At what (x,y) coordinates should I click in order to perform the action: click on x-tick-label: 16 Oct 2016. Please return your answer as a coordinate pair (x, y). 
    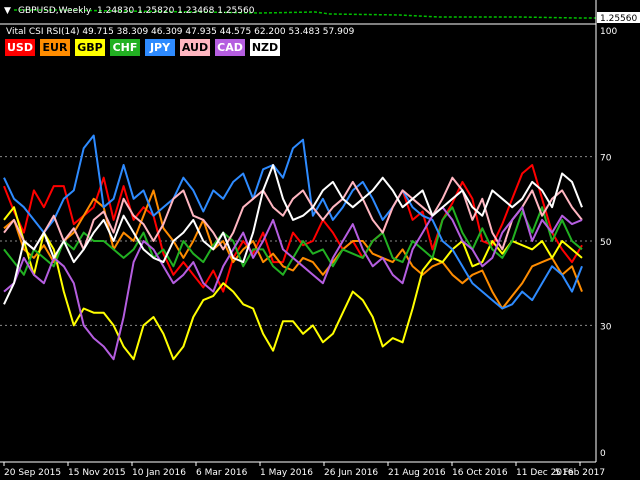
    Looking at the image, I should click on (480, 473).